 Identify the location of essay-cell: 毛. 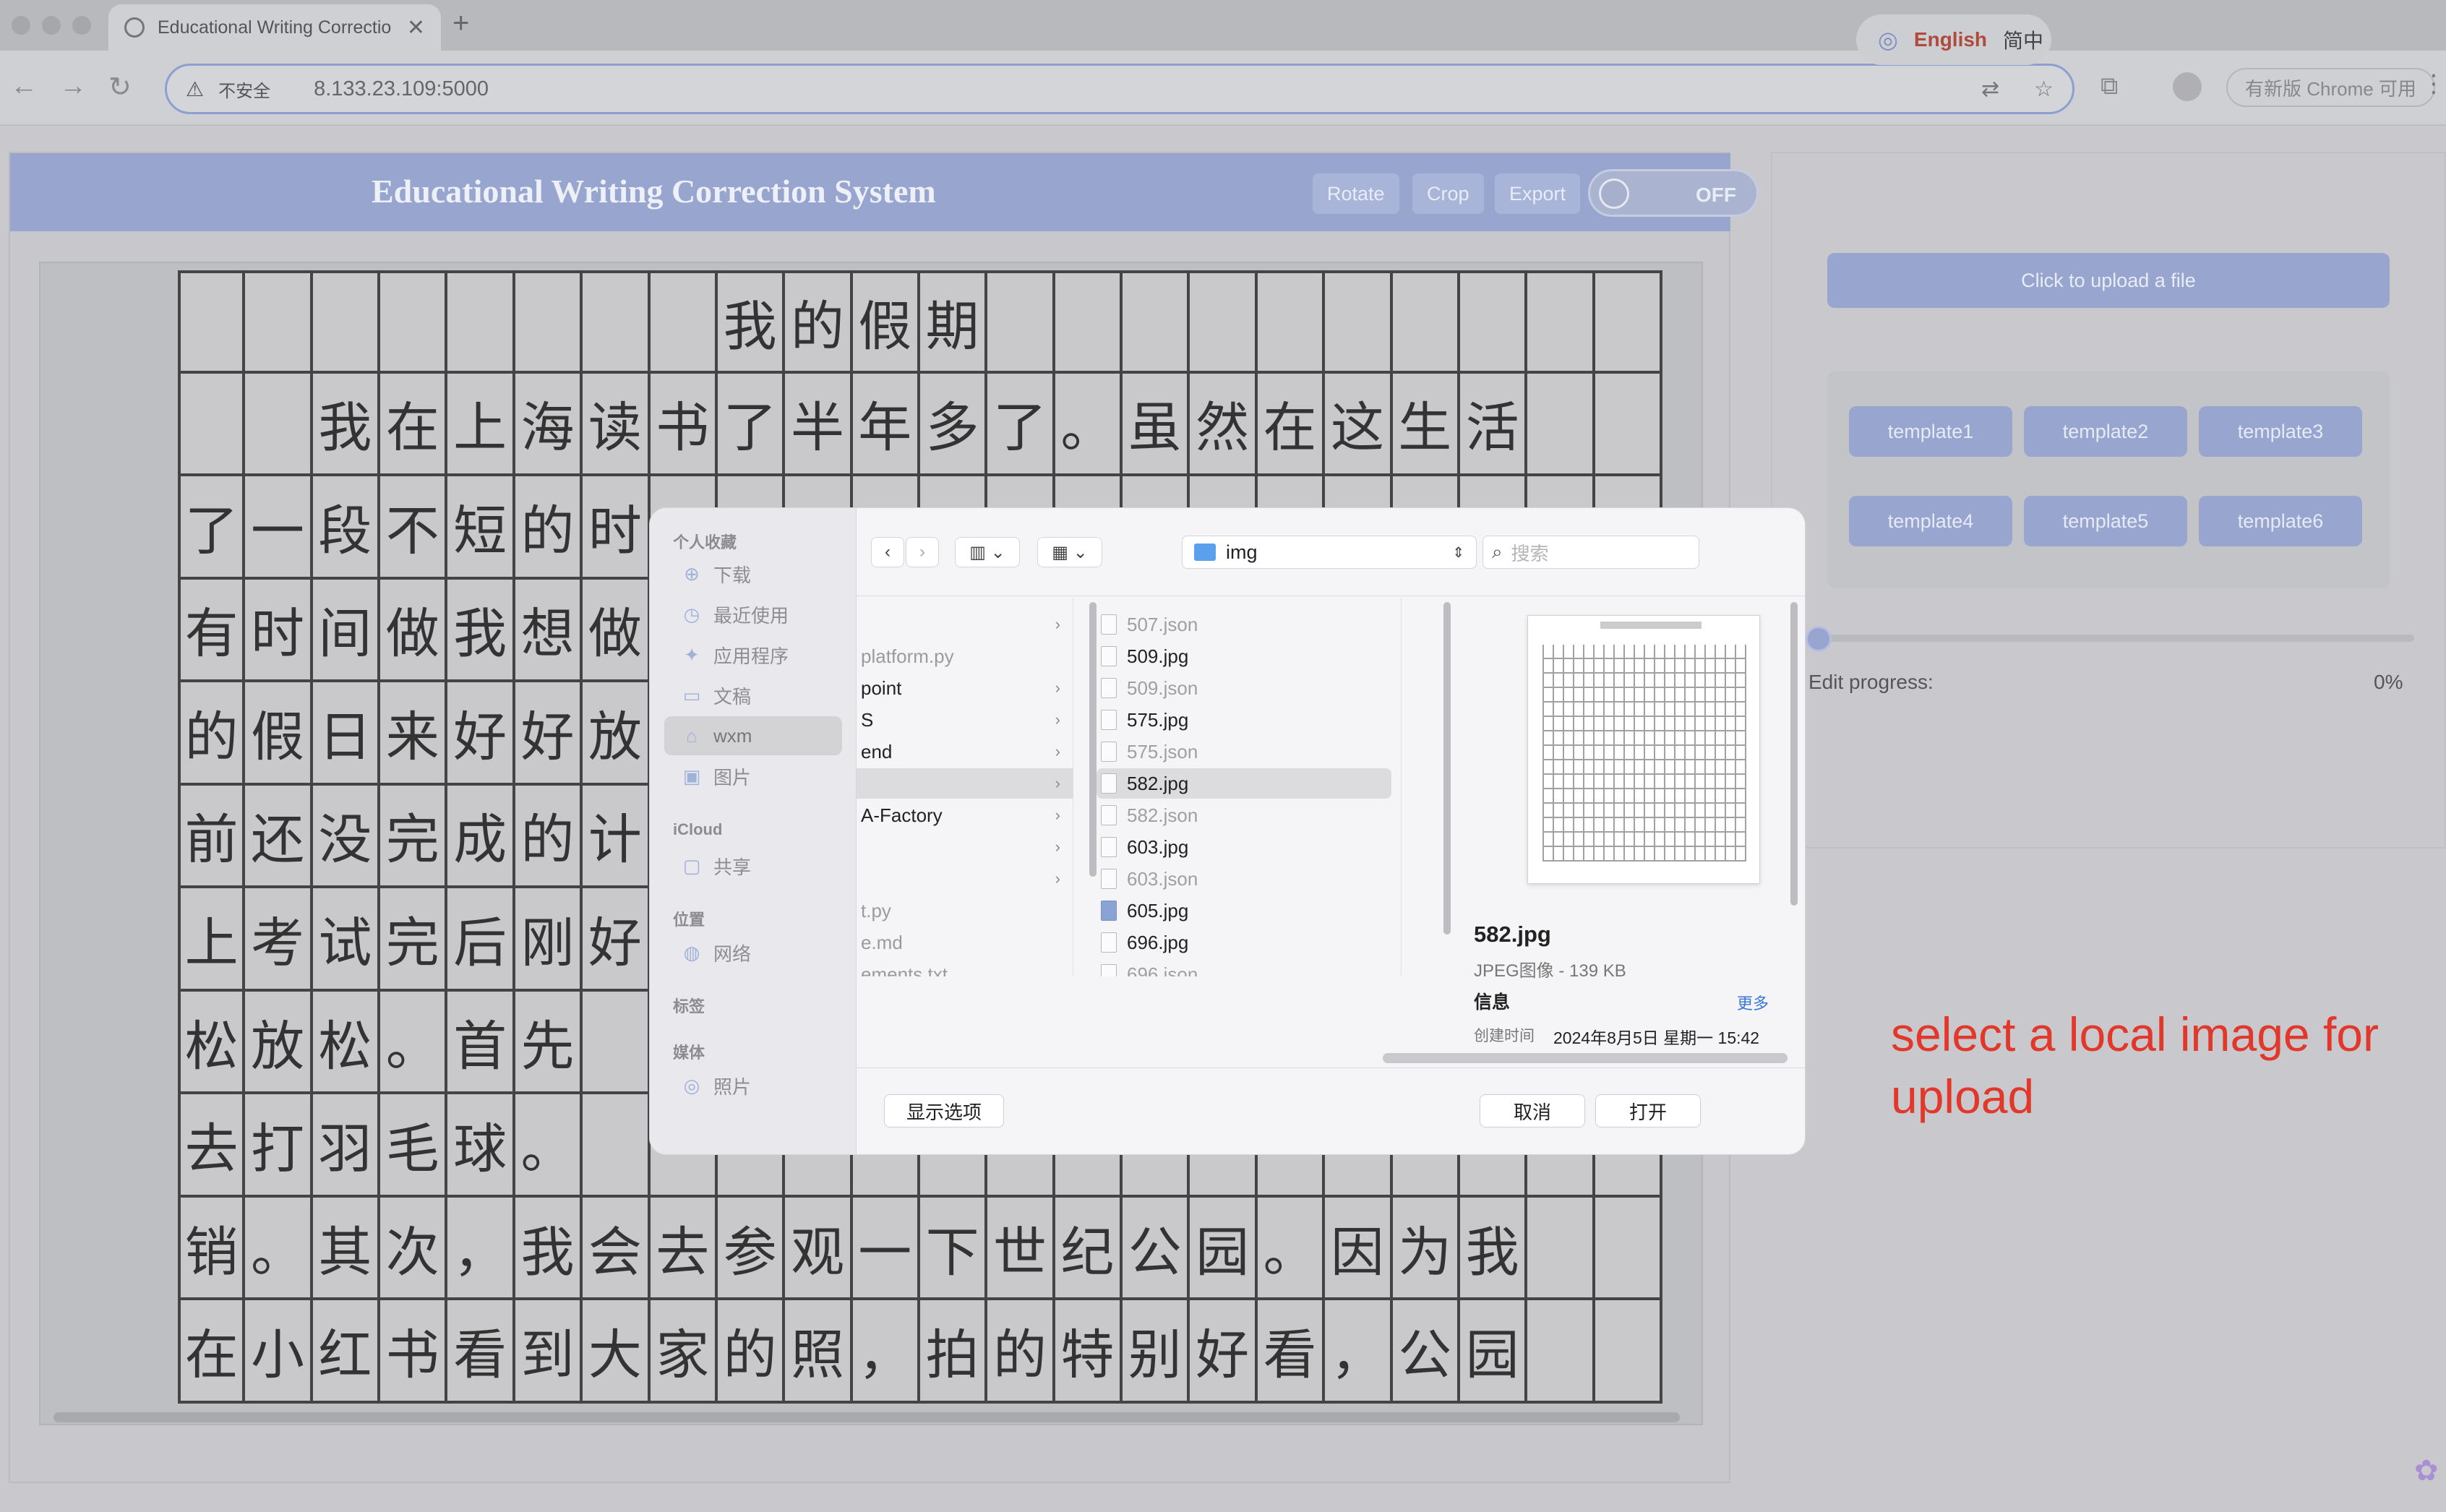
(414, 1146).